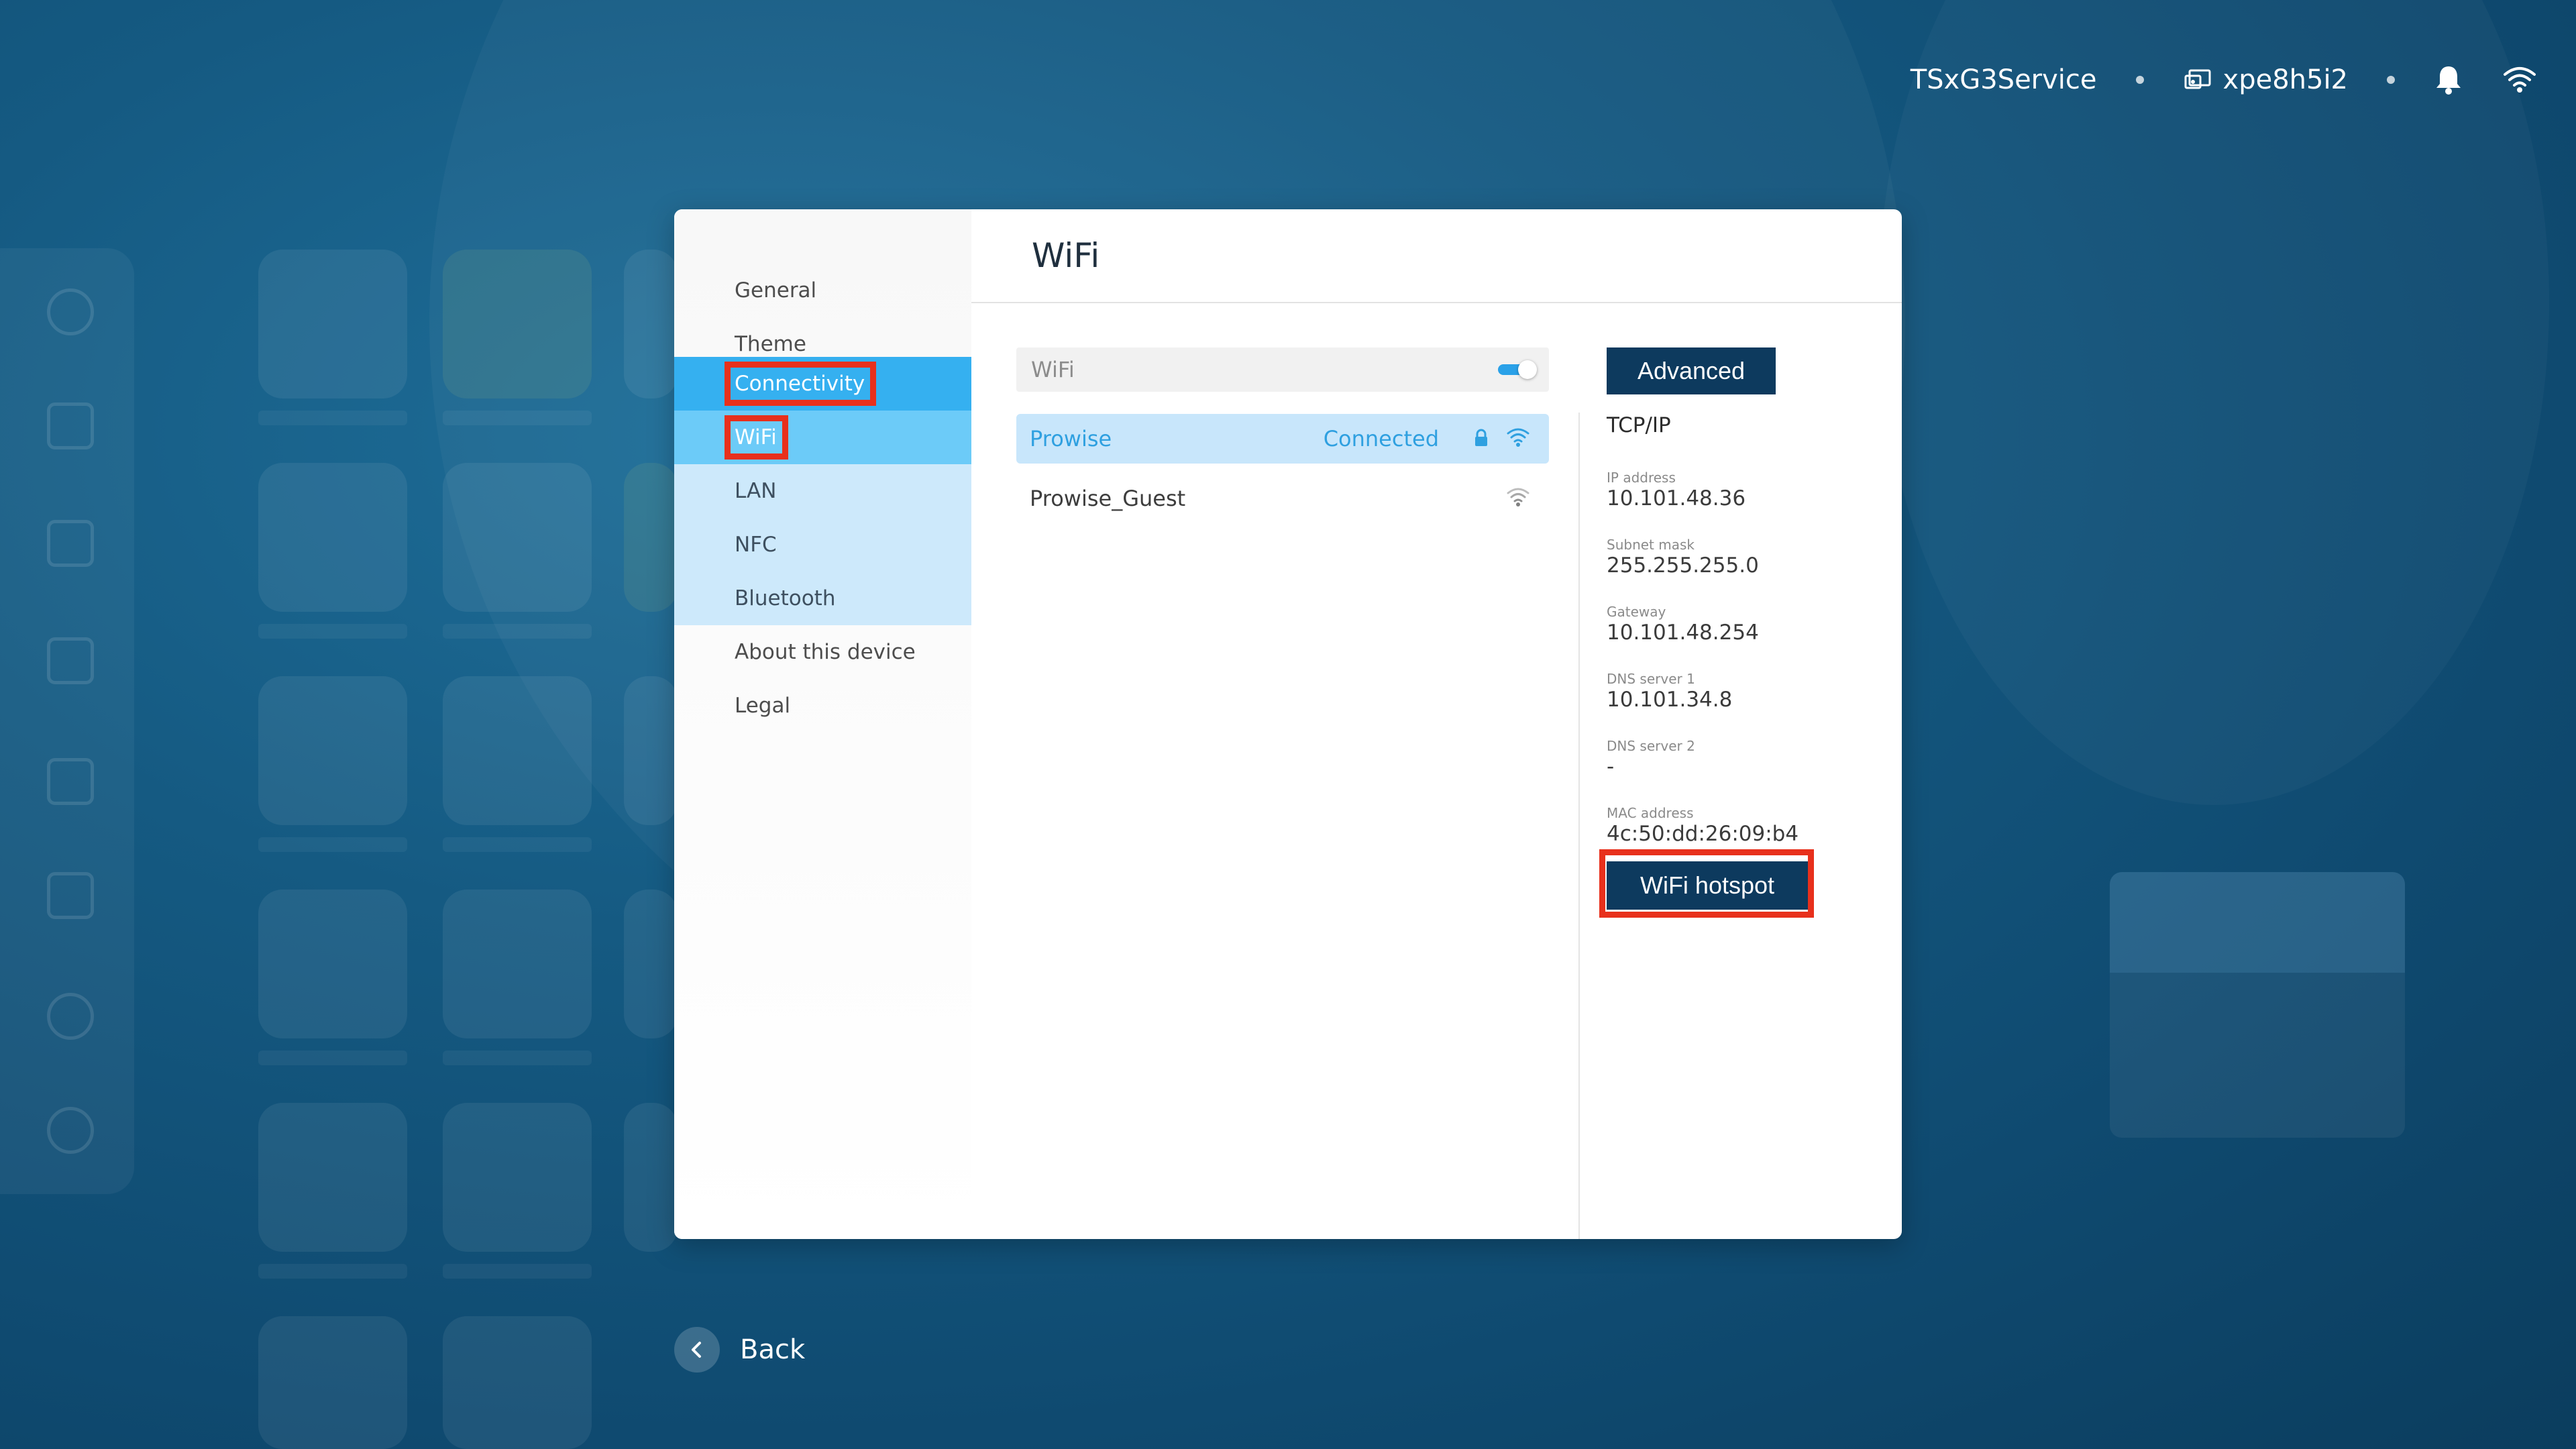 The height and width of the screenshot is (1449, 2576). What do you see at coordinates (1517, 369) in the screenshot?
I see `wifi-toggle-switch` at bounding box center [1517, 369].